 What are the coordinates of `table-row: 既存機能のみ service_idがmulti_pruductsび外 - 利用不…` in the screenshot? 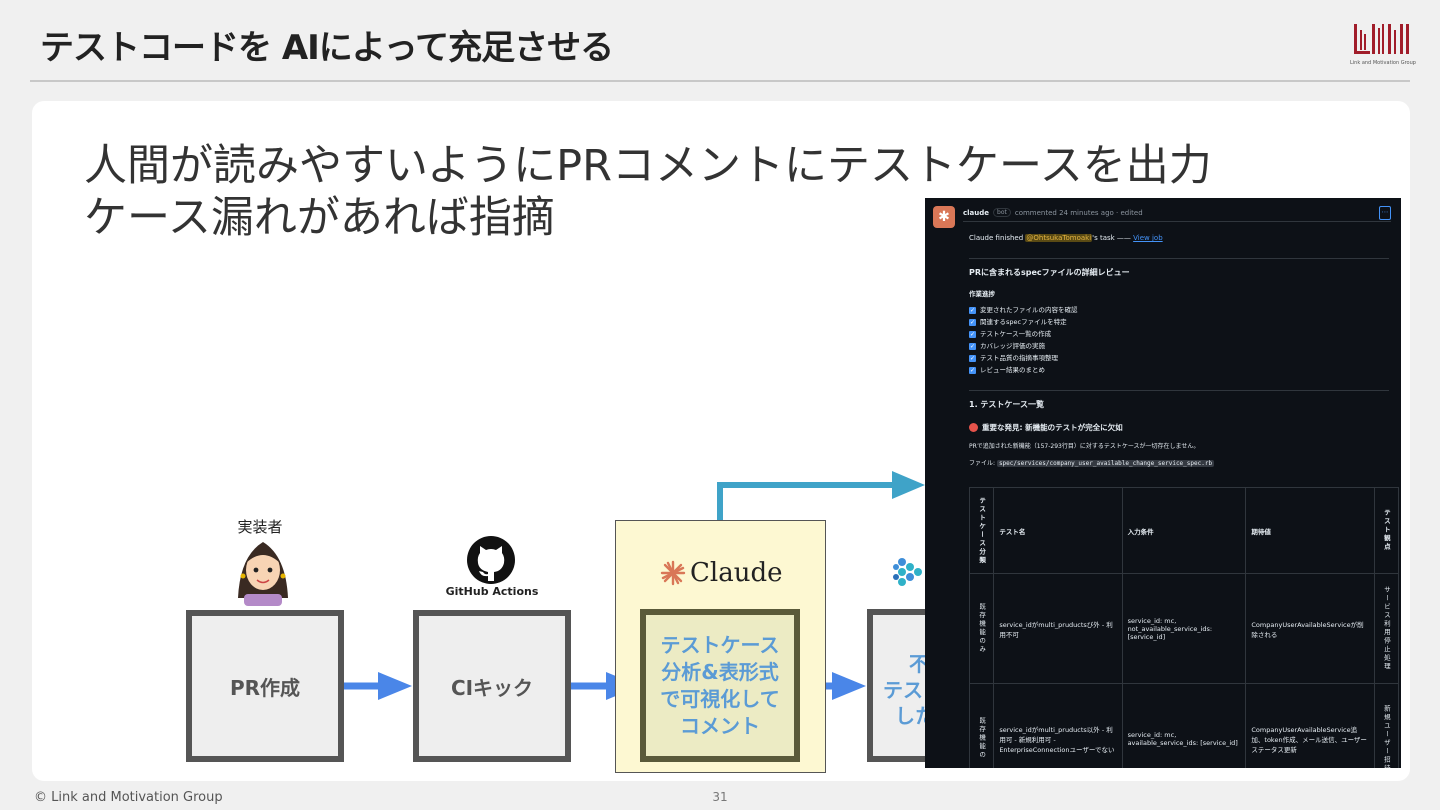 It's located at (1184, 628).